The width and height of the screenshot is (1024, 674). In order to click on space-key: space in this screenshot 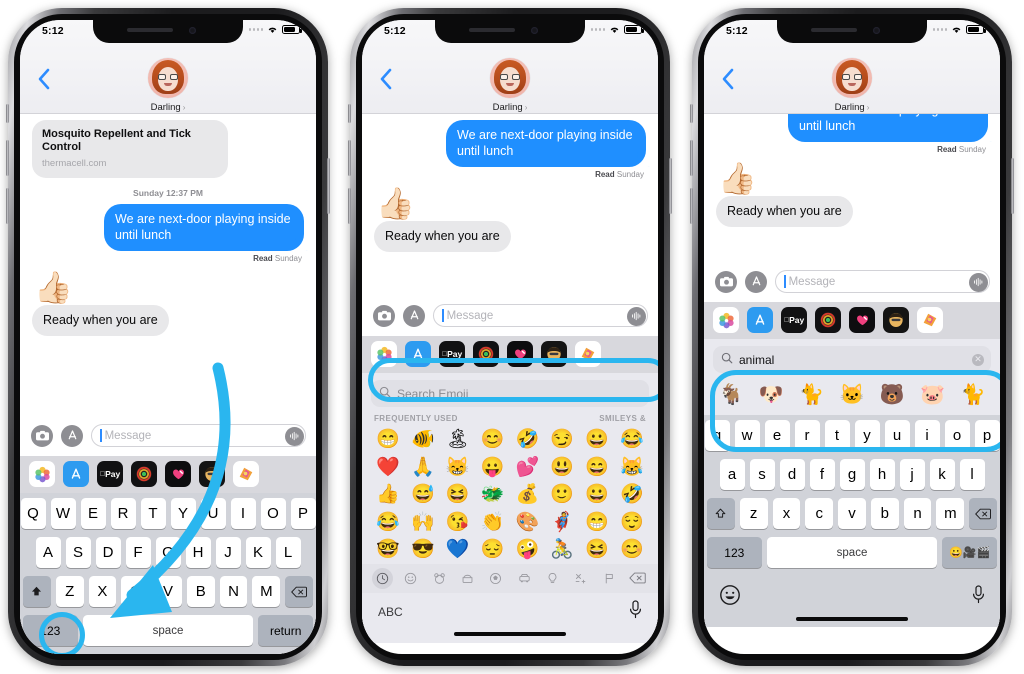, I will do `click(168, 630)`.